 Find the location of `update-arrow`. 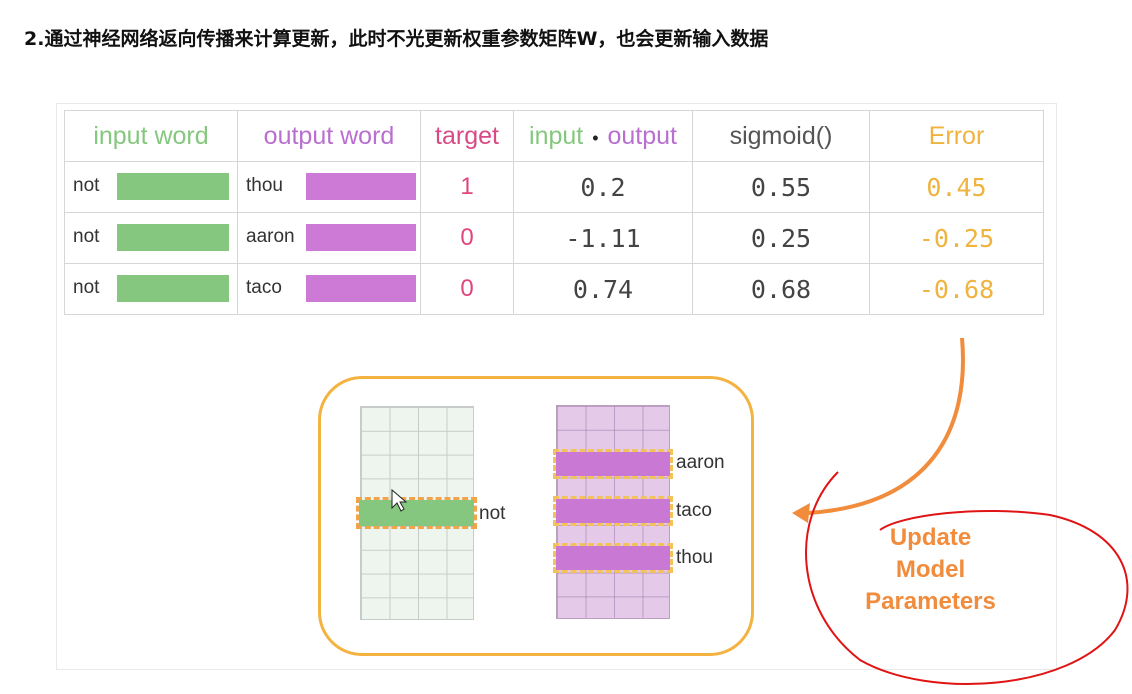

update-arrow is located at coordinates (886, 426).